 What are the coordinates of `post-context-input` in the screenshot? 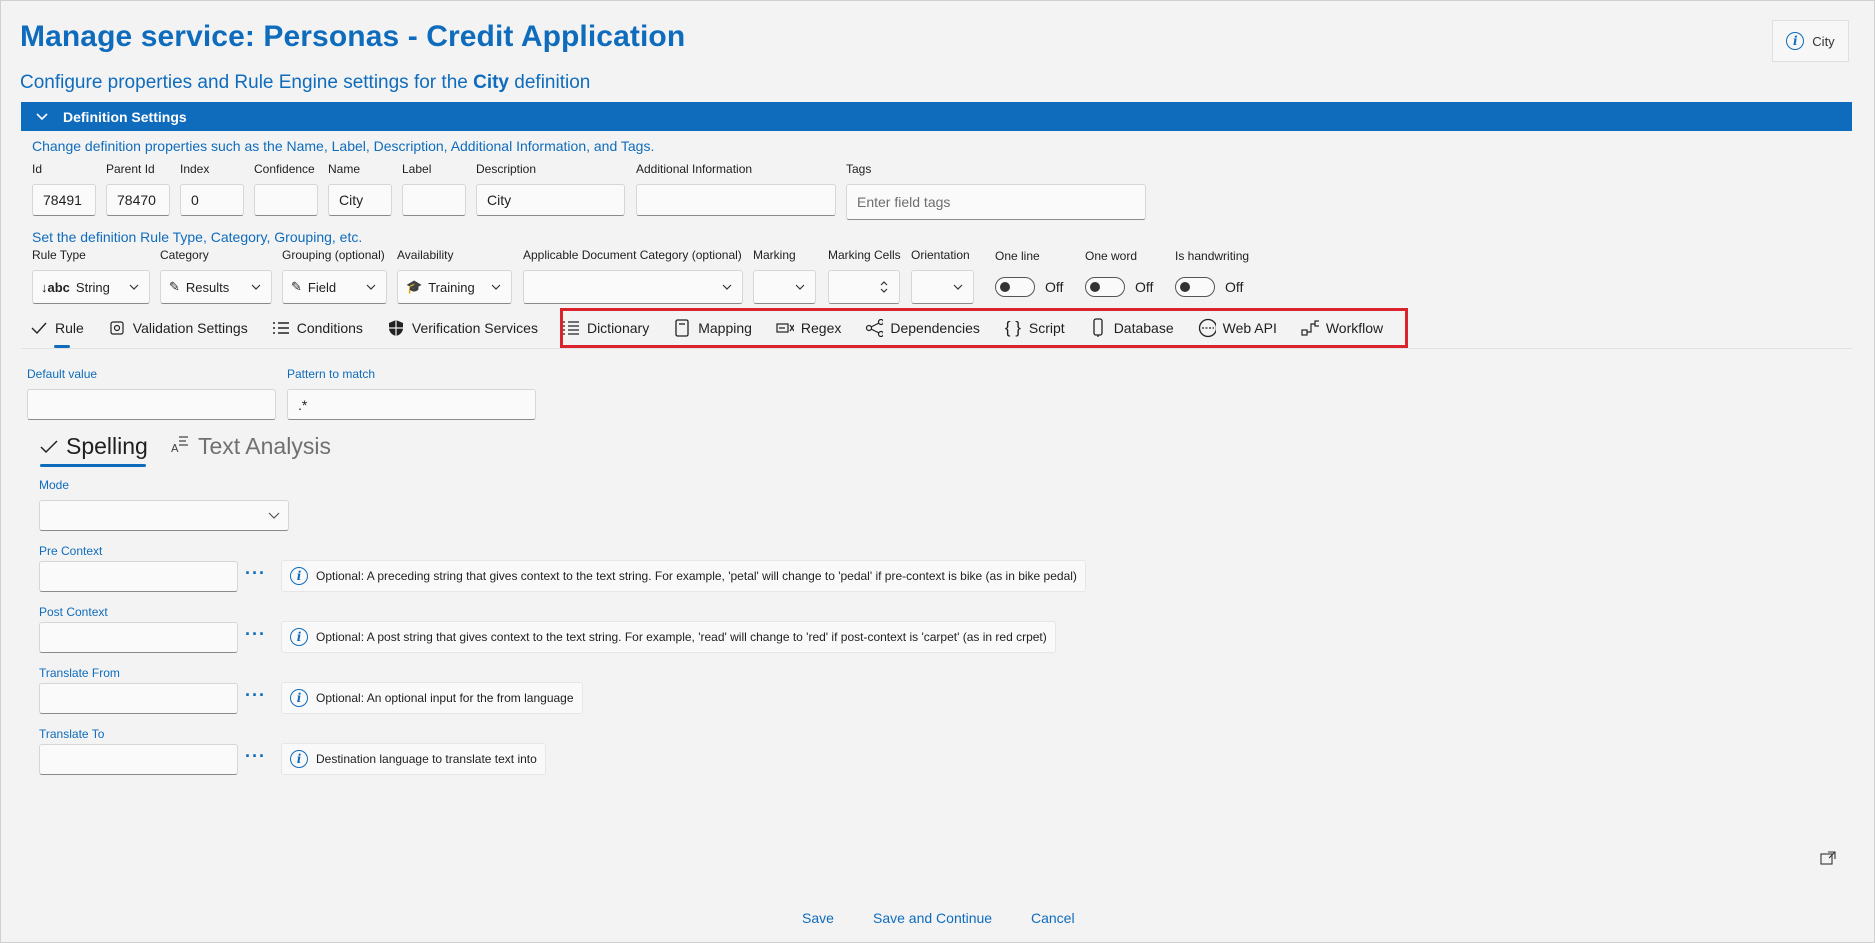 It's located at (138, 637).